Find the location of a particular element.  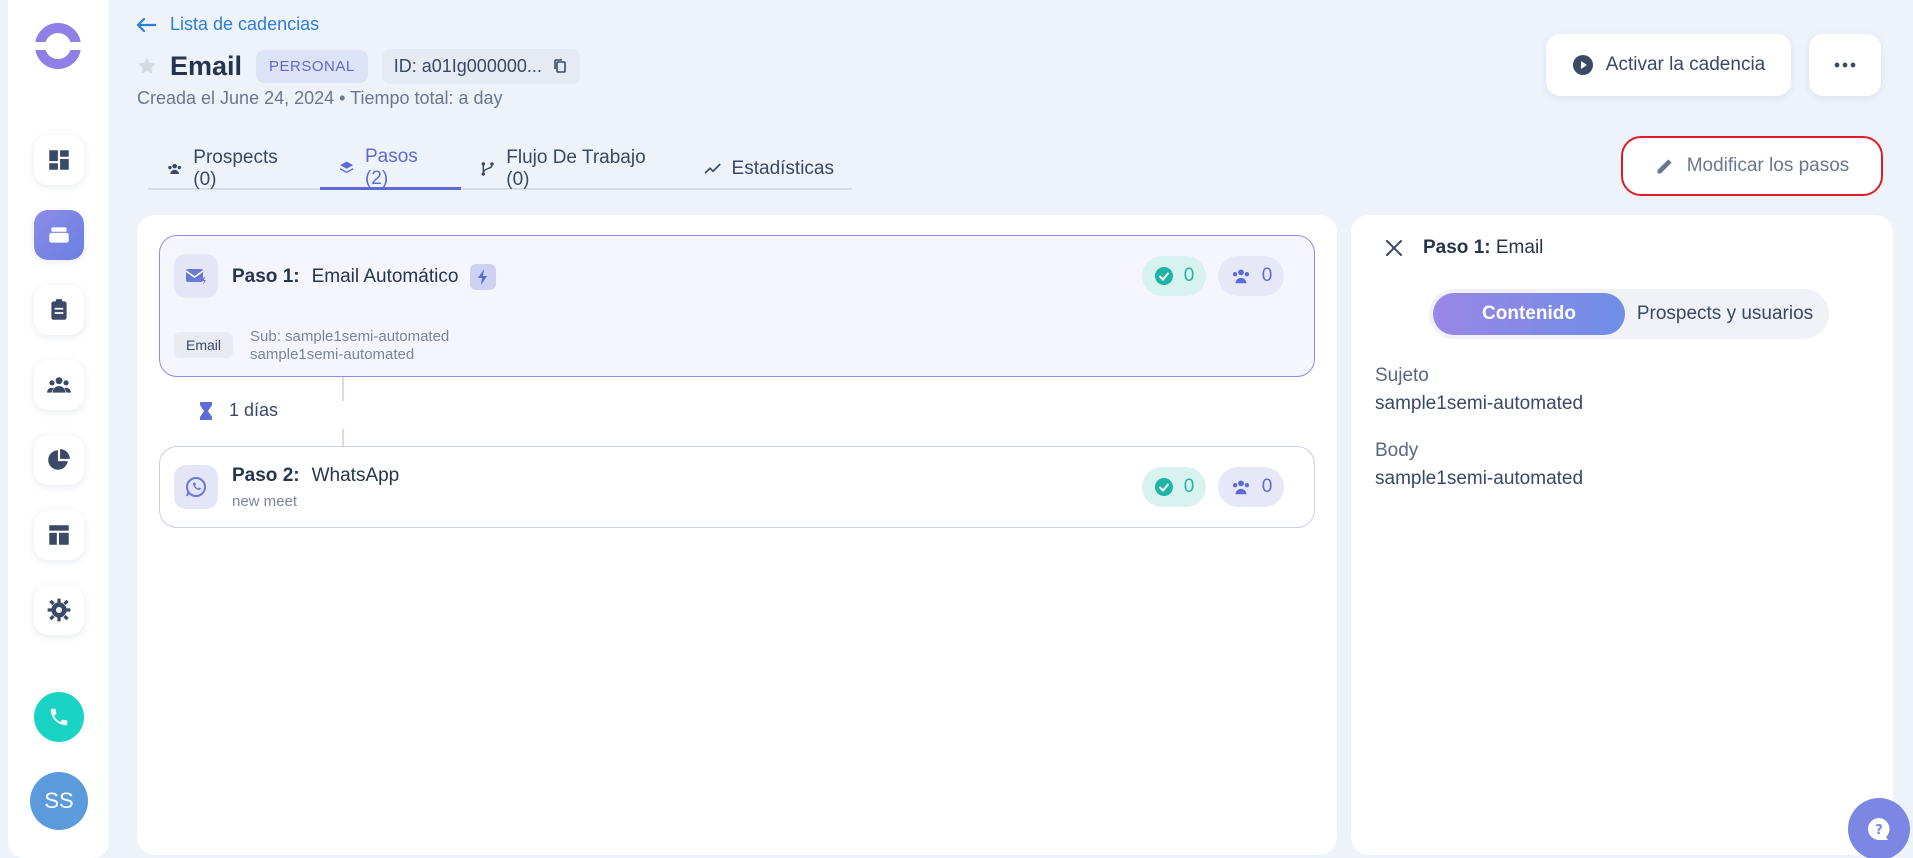

help-button: ? is located at coordinates (1879, 828).